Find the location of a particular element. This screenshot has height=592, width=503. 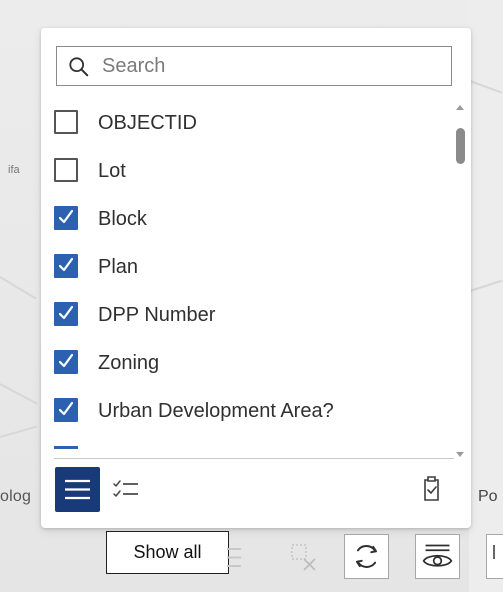

map-label-right: Po is located at coordinates (488, 496).